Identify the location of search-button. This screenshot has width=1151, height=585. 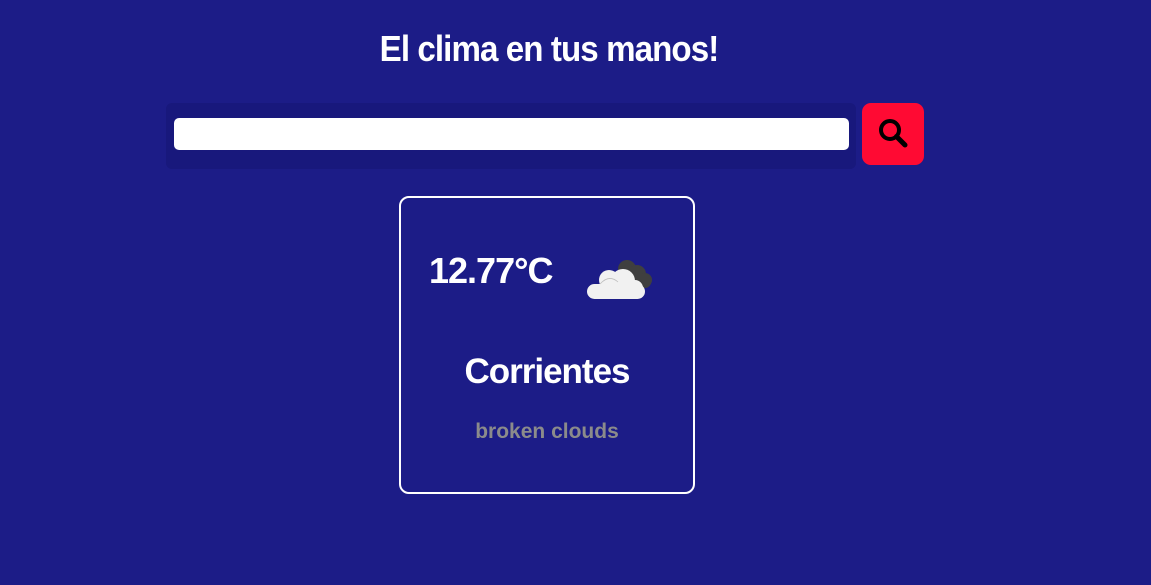
(893, 134).